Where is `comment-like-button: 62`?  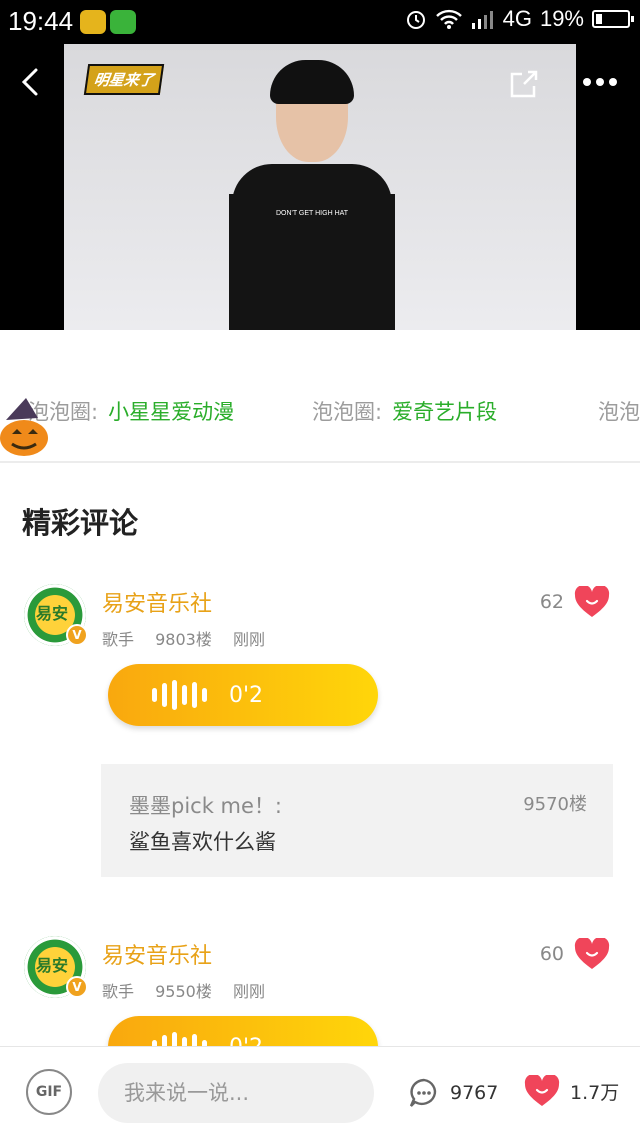 comment-like-button: 62 is located at coordinates (575, 602).